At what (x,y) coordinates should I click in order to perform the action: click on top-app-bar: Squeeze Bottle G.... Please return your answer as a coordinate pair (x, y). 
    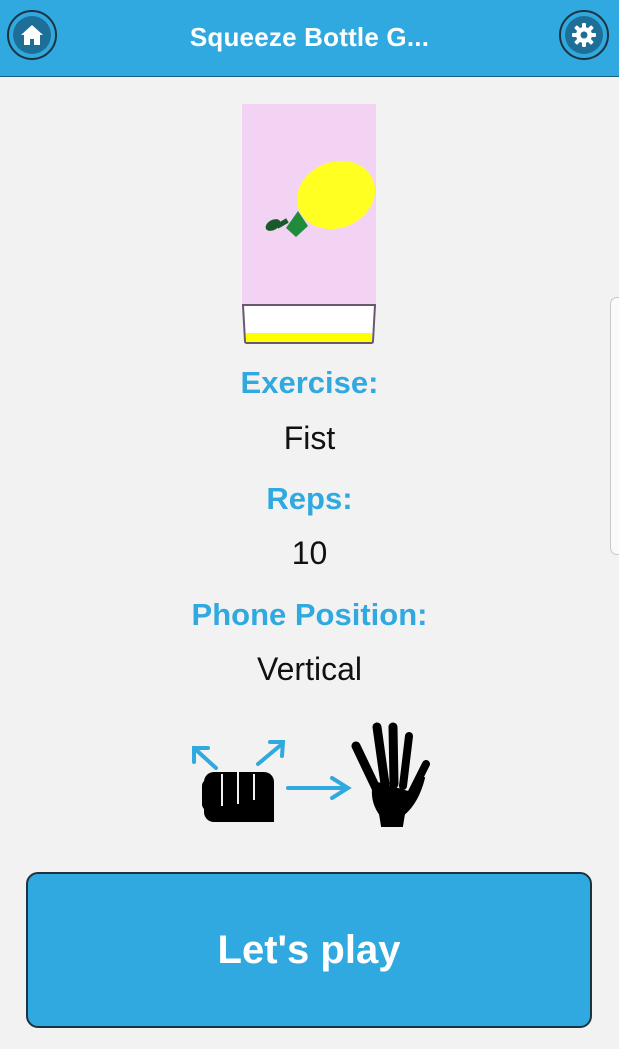
    Looking at the image, I should click on (309, 38).